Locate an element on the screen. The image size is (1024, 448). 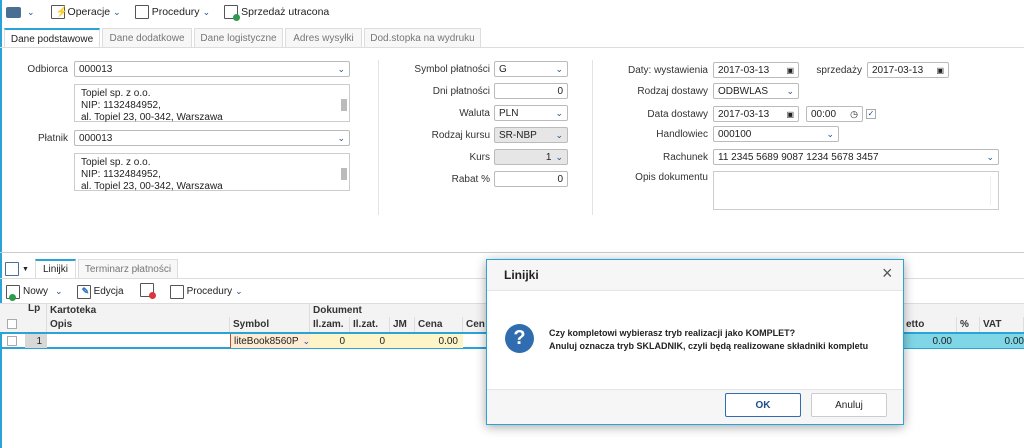
cell-il-zat: 0 is located at coordinates (370, 341).